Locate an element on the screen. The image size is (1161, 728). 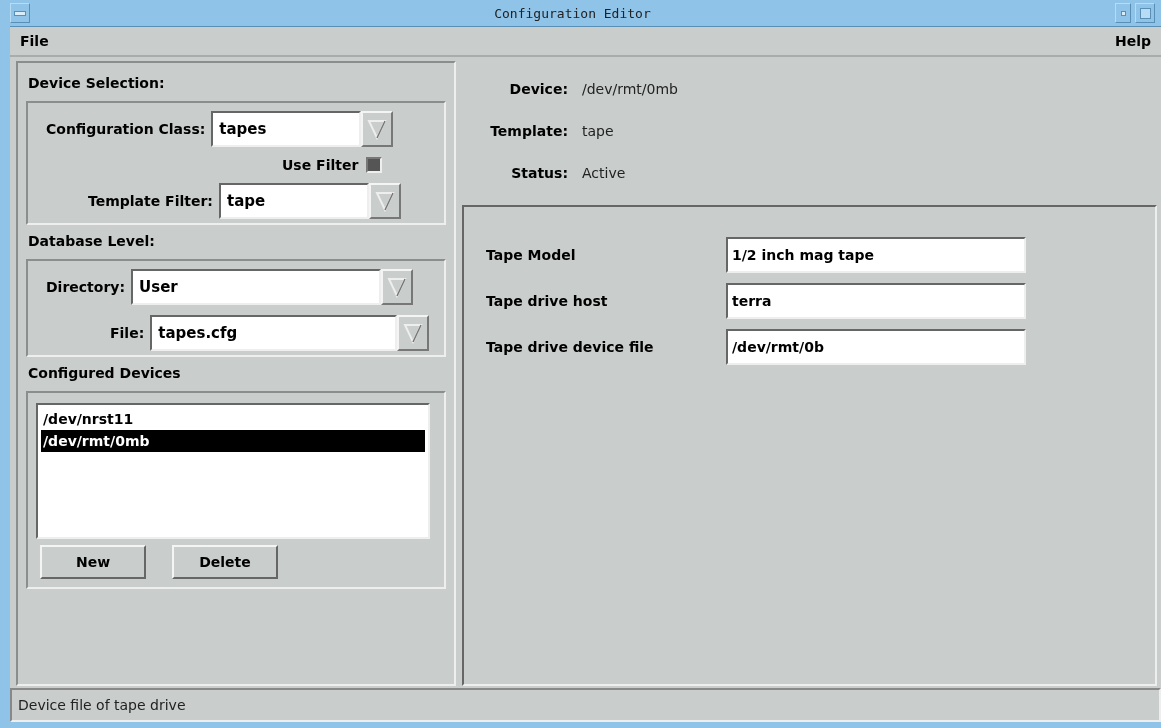
window-title: Configuration Editor is located at coordinates (572, 13).